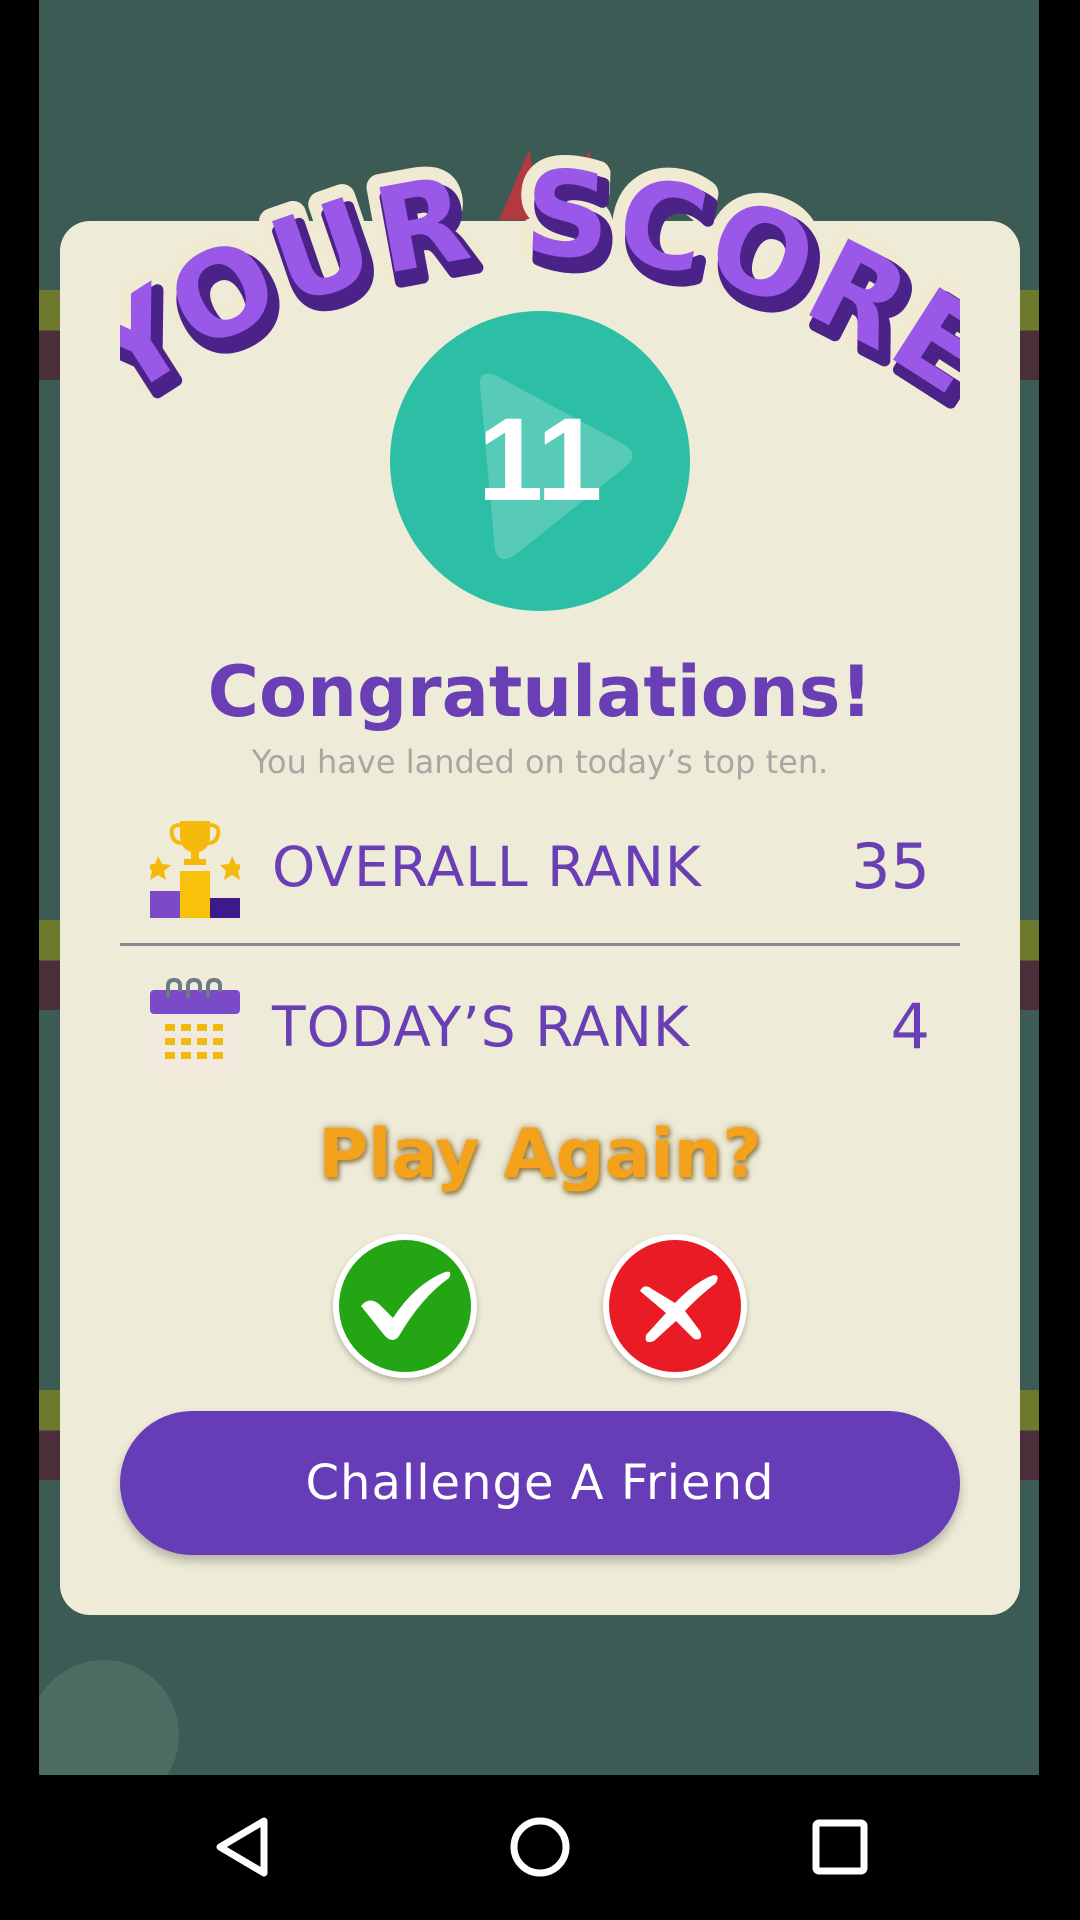 The width and height of the screenshot is (1080, 1920). I want to click on rank-divider, so click(540, 944).